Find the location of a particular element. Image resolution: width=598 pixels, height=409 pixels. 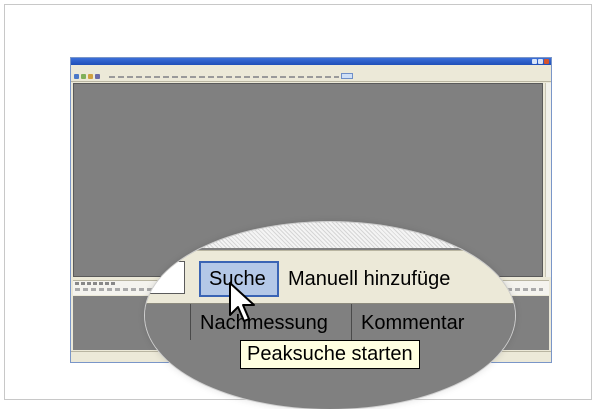

tooltip: Peaksuche starten is located at coordinates (330, 354).